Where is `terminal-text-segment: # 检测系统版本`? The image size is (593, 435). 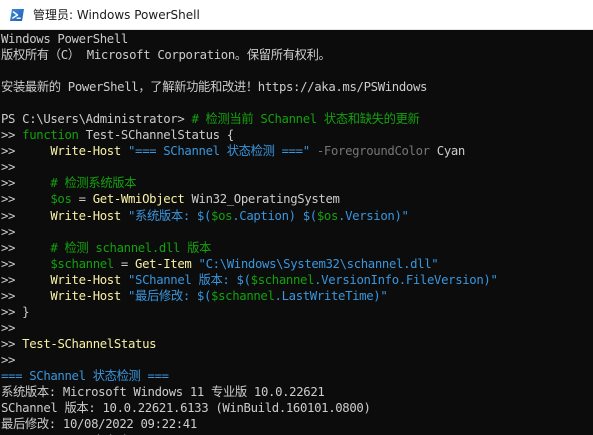
terminal-text-segment: # 检测系统版本 is located at coordinates (93, 183).